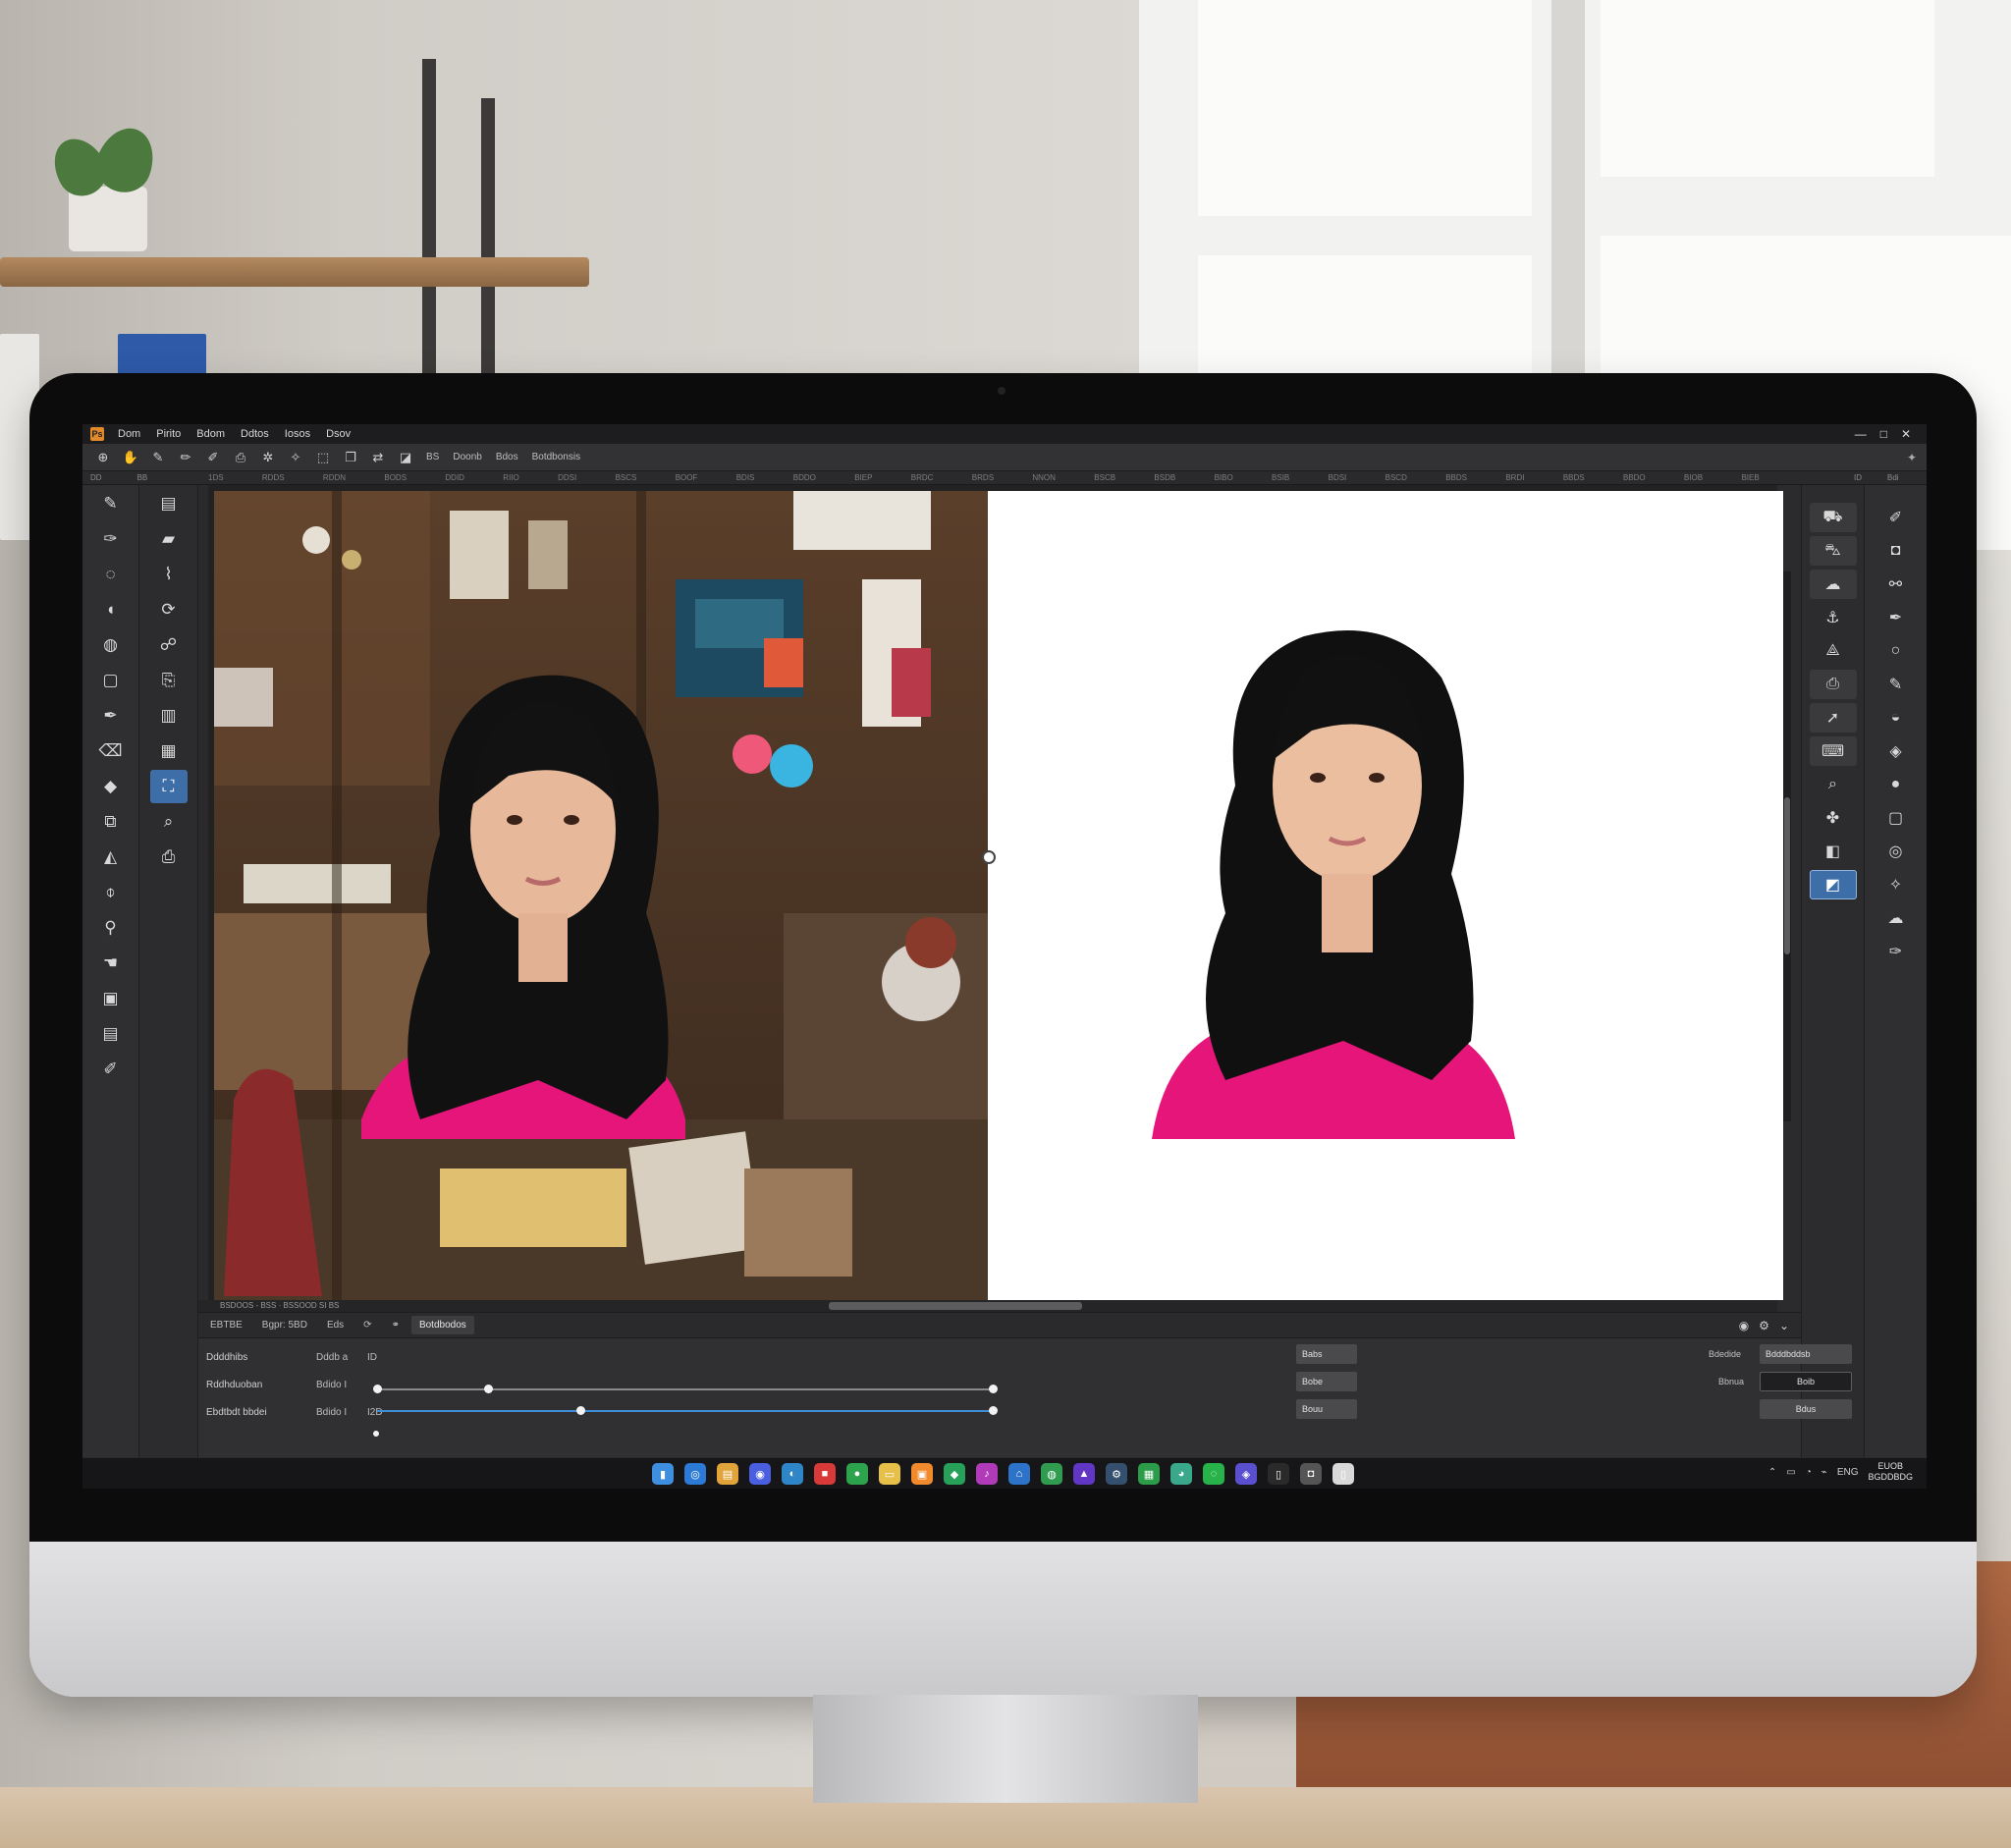 The width and height of the screenshot is (2011, 1848). Describe the element at coordinates (889, 1474) in the screenshot. I see `notes-icon: ▭` at that location.